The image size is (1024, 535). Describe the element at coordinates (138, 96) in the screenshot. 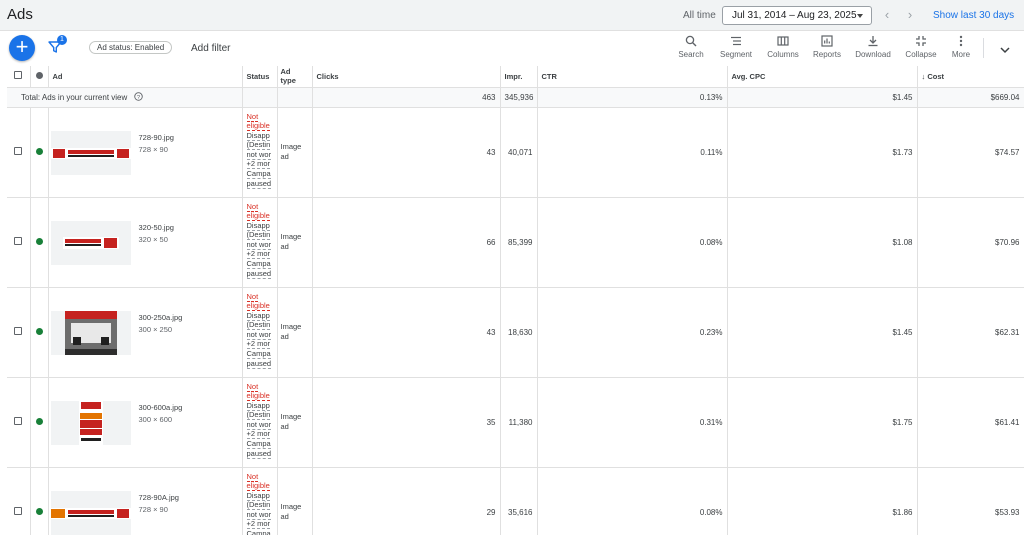

I see `help-icon: ?` at that location.